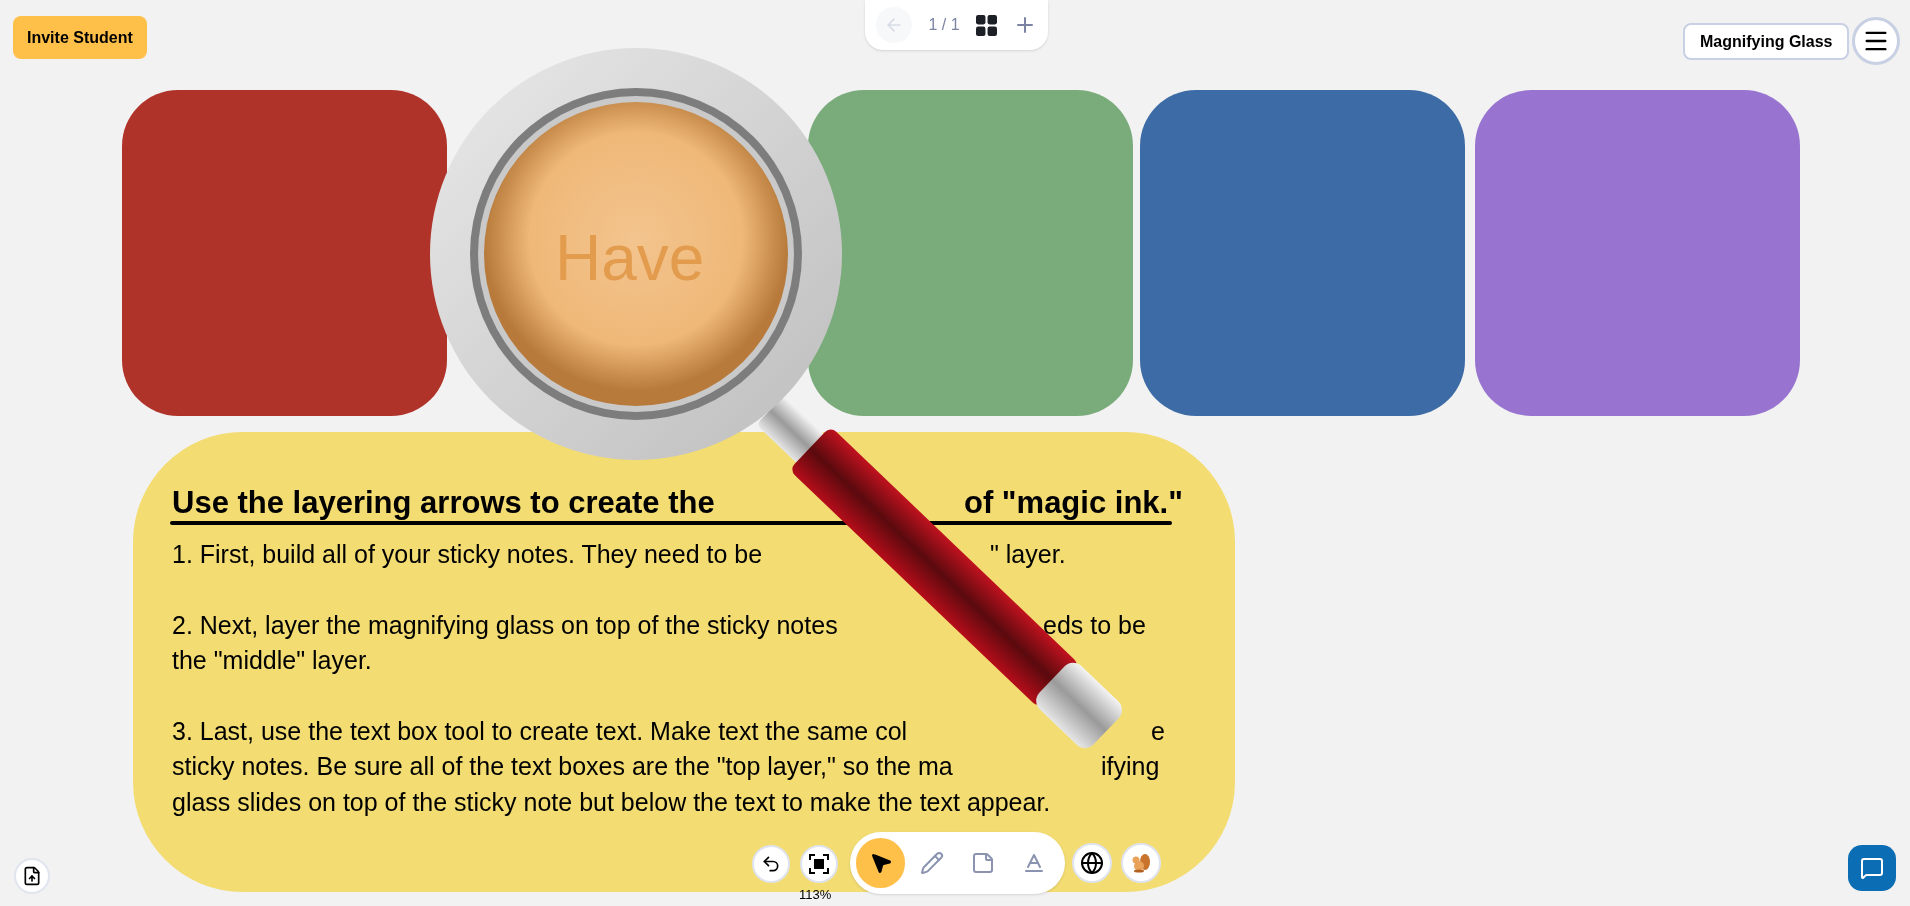 Image resolution: width=1910 pixels, height=906 pixels. I want to click on menu-button, so click(1876, 41).